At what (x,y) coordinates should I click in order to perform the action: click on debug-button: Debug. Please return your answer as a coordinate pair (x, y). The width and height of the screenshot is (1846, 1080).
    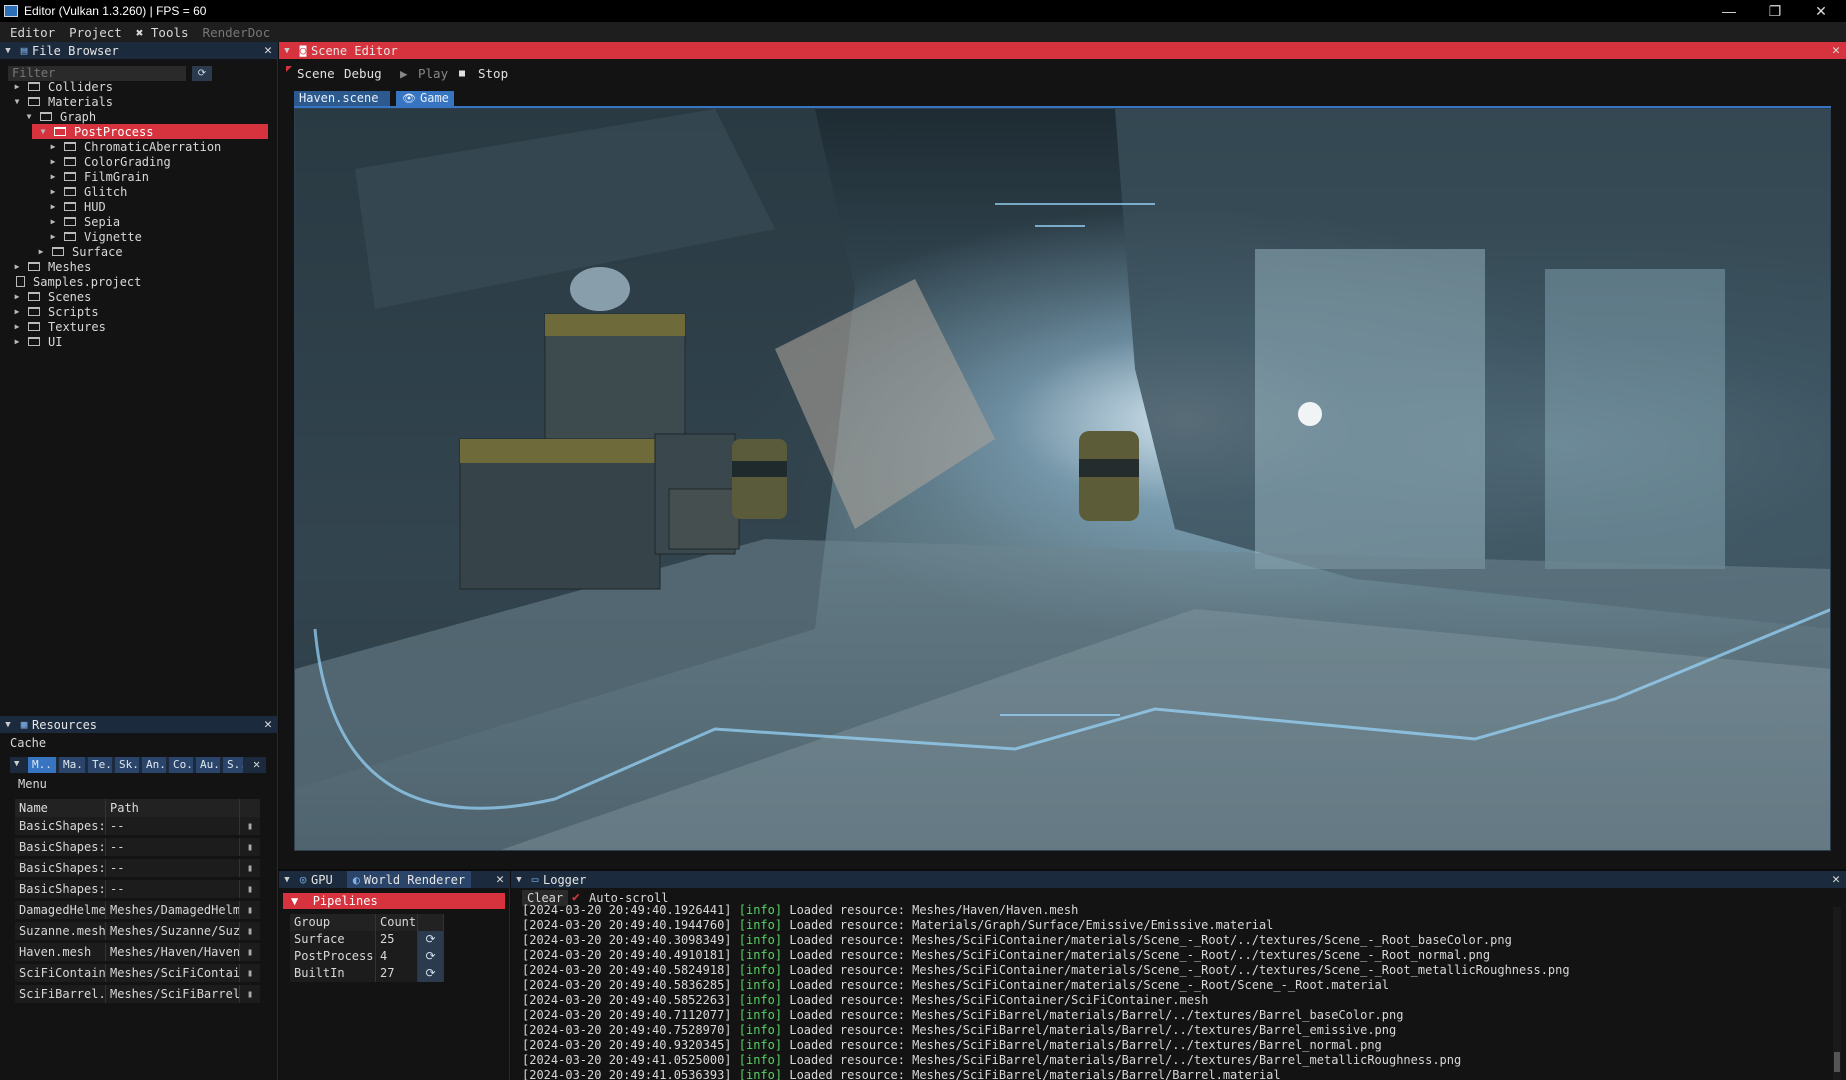
    Looking at the image, I should click on (363, 73).